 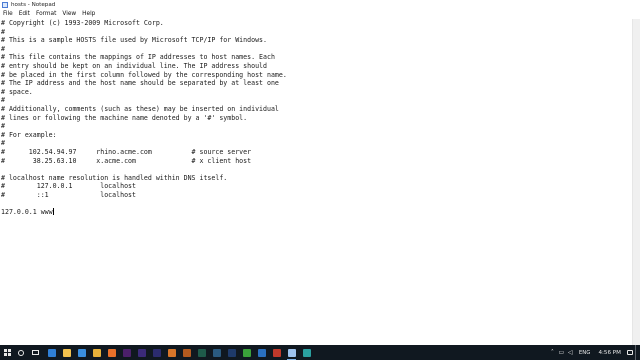 I want to click on illustrator-icon, so click(x=186, y=352).